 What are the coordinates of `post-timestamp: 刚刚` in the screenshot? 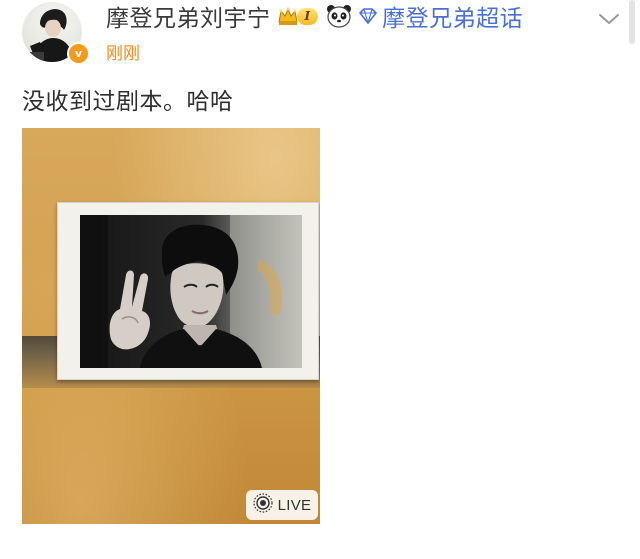 It's located at (123, 54).